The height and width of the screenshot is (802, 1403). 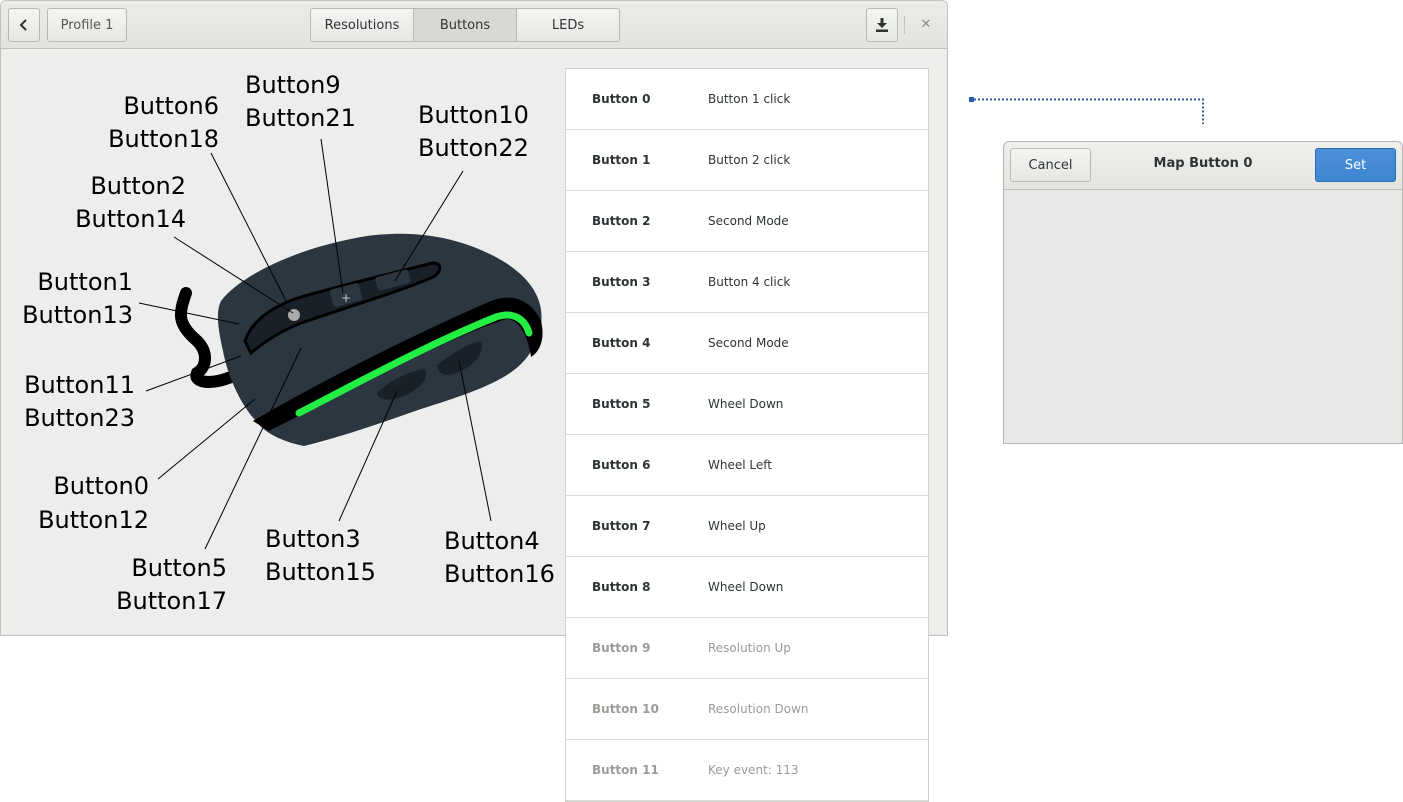 What do you see at coordinates (320, 572) in the screenshot?
I see `label-button15: Button15` at bounding box center [320, 572].